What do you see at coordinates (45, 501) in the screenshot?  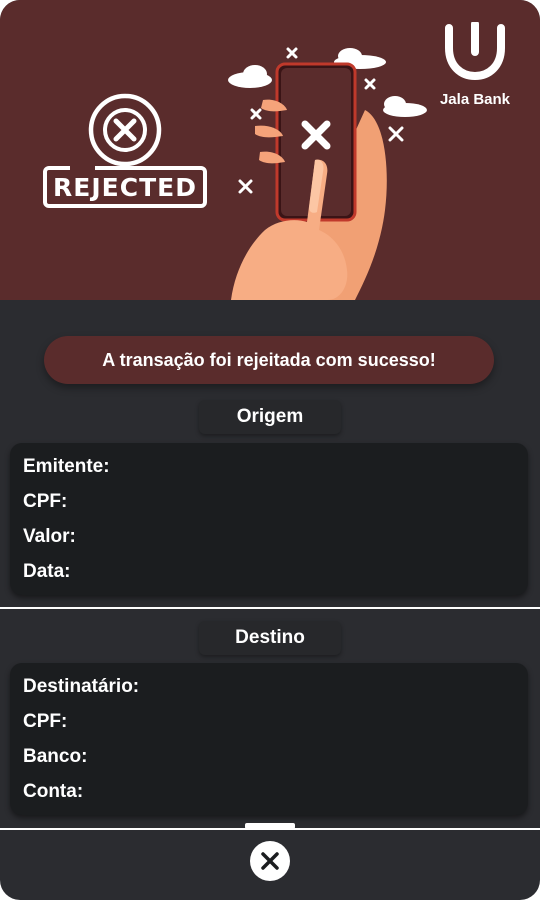 I see `cpf-origem-label: CPF:` at bounding box center [45, 501].